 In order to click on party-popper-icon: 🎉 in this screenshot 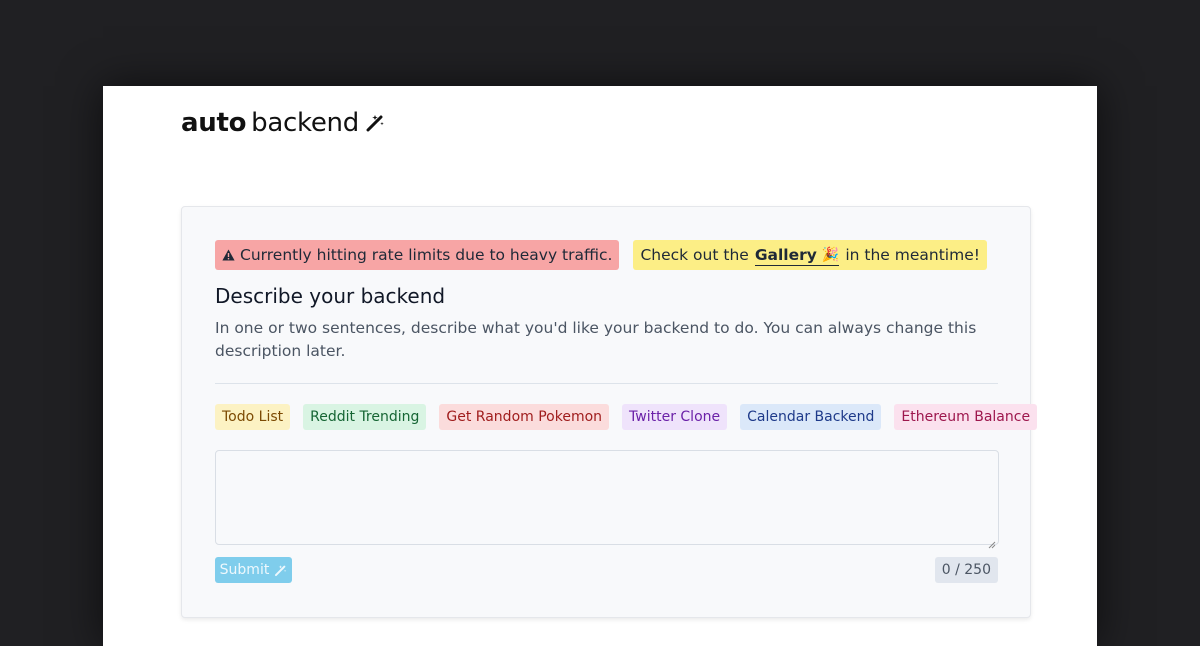, I will do `click(830, 254)`.